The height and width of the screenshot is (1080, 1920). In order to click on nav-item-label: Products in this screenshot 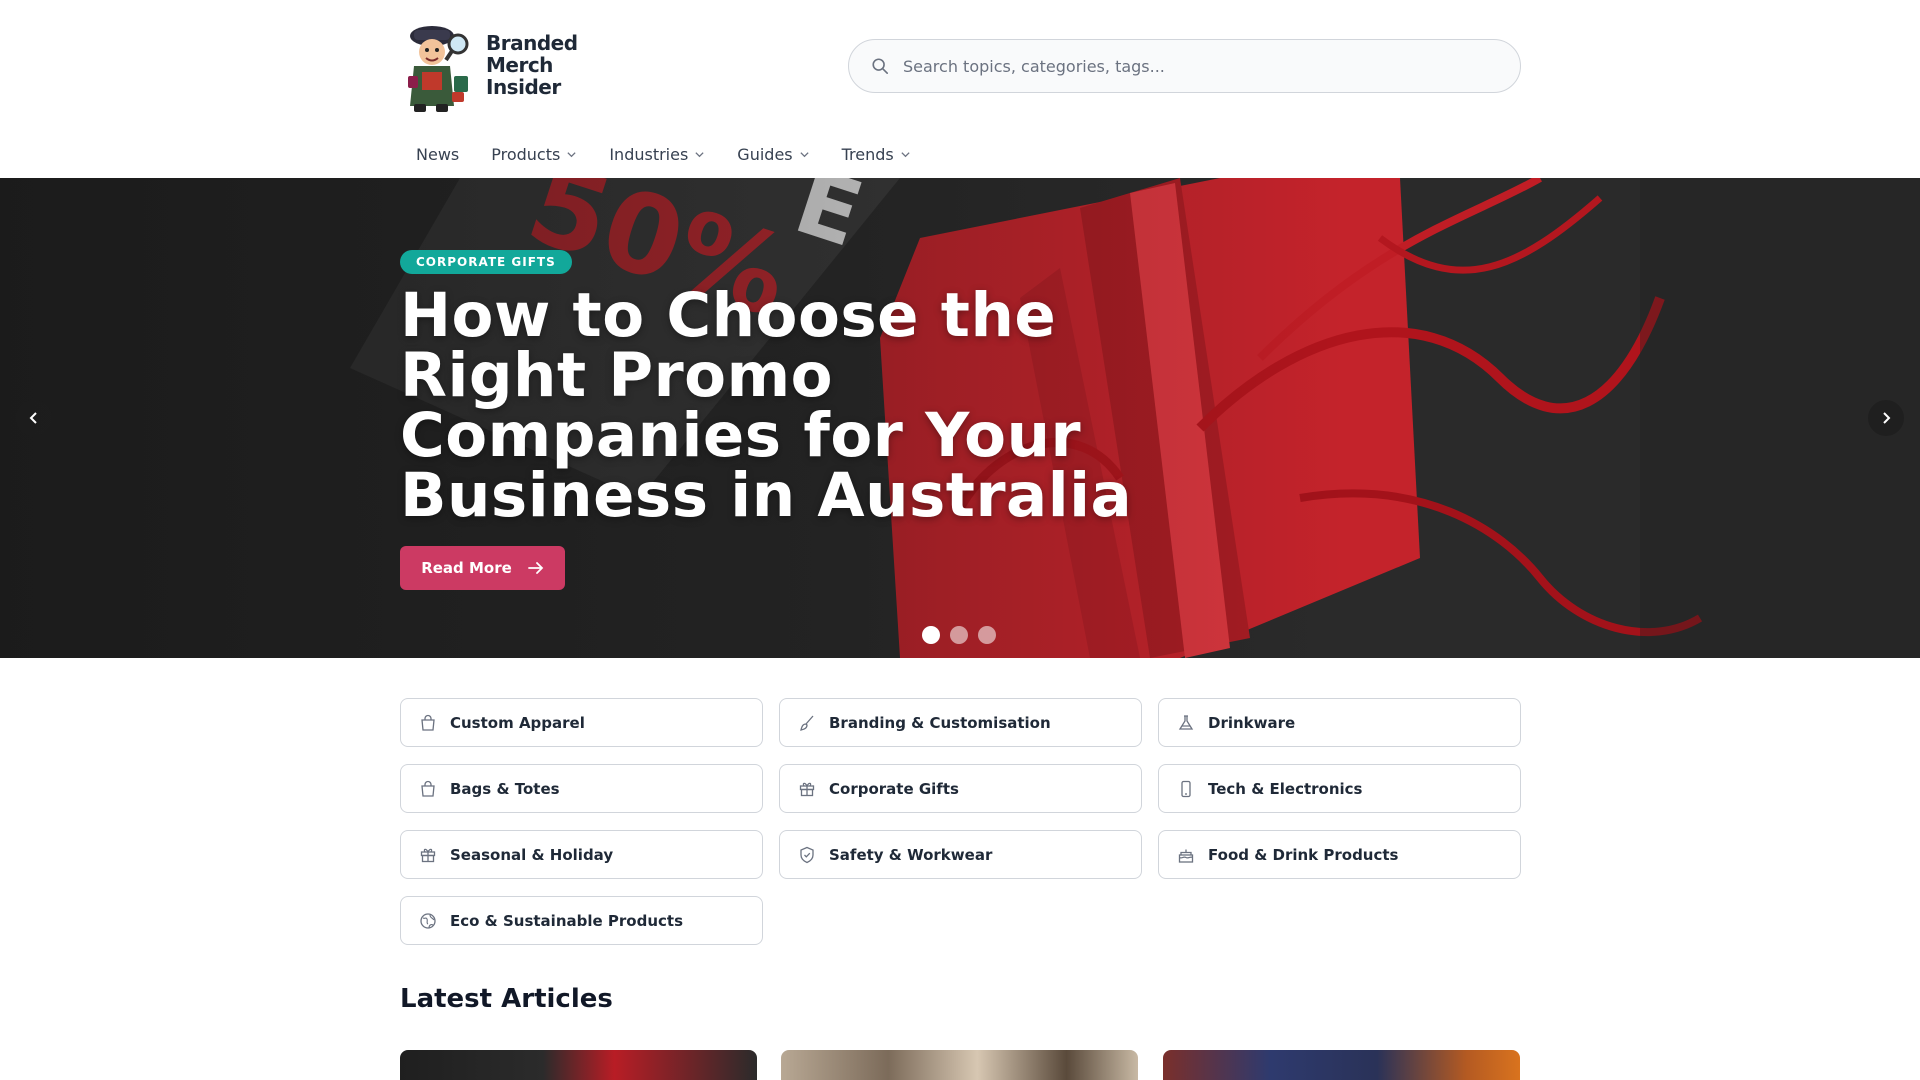, I will do `click(526, 154)`.